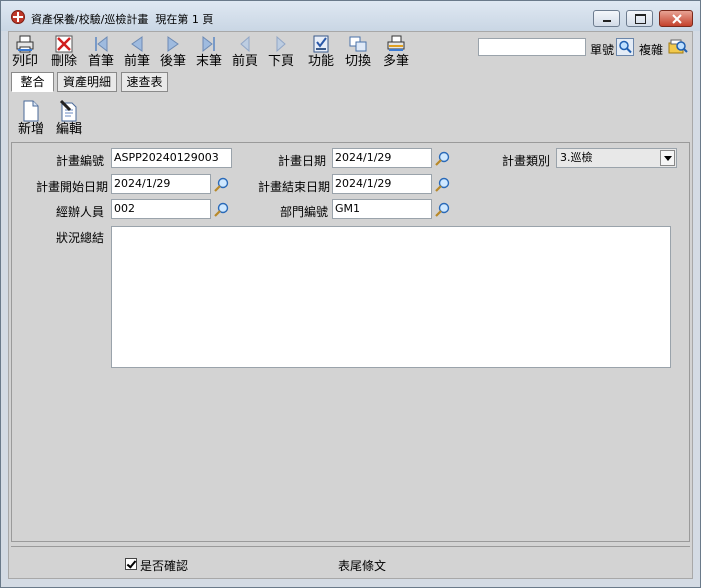  I want to click on complex-search-button, so click(677, 47).